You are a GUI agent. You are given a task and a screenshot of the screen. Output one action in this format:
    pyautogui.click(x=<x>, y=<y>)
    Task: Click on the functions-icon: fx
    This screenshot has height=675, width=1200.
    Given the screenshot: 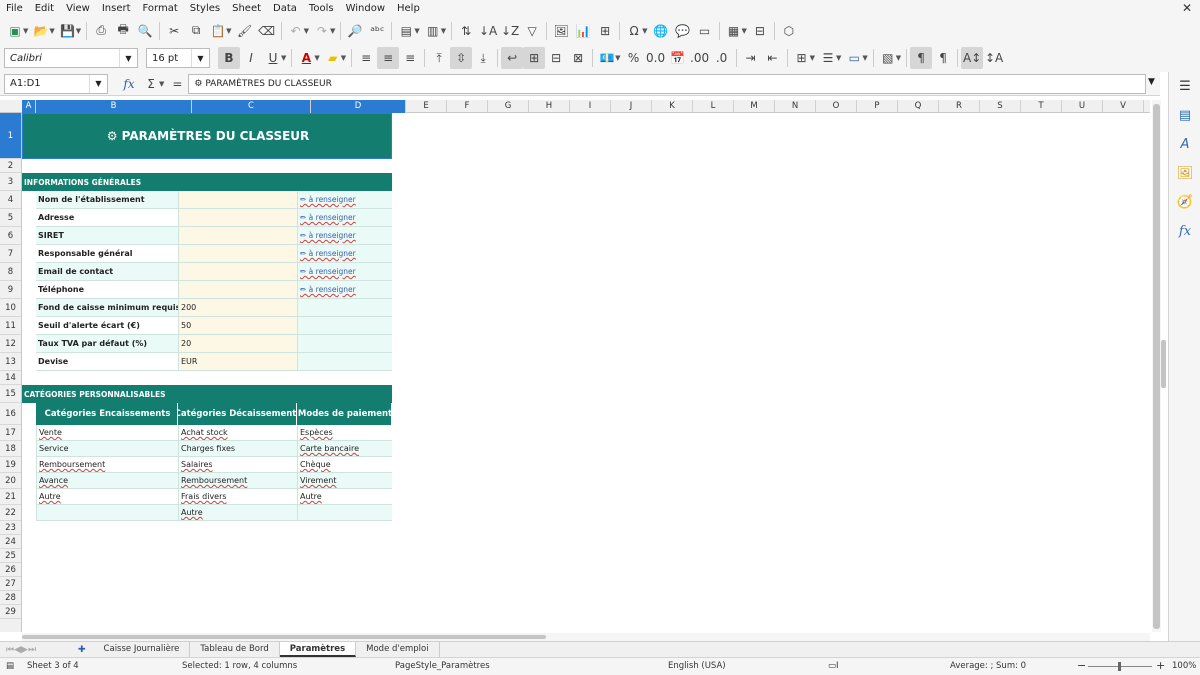 What is the action you would take?
    pyautogui.click(x=1184, y=231)
    